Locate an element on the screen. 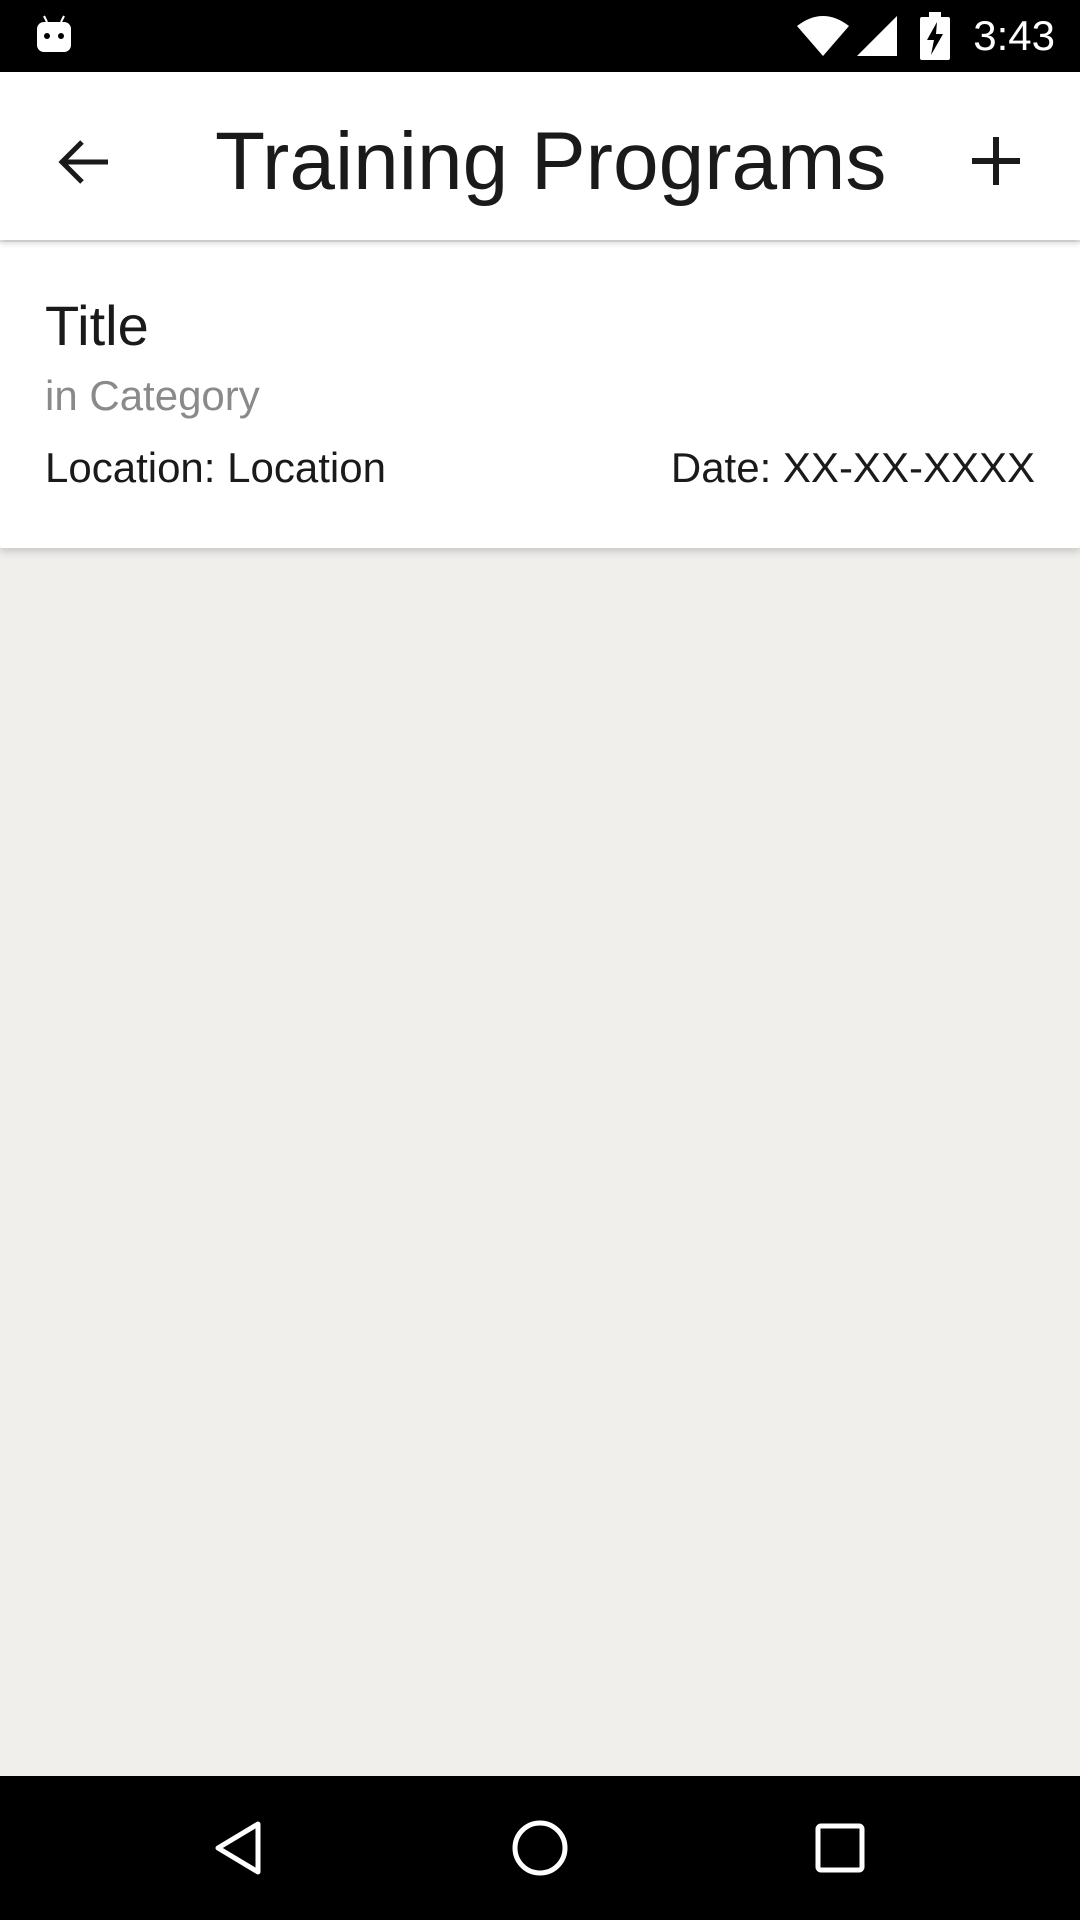 This screenshot has height=1920, width=1080. page-title: Training Programs is located at coordinates (551, 161).